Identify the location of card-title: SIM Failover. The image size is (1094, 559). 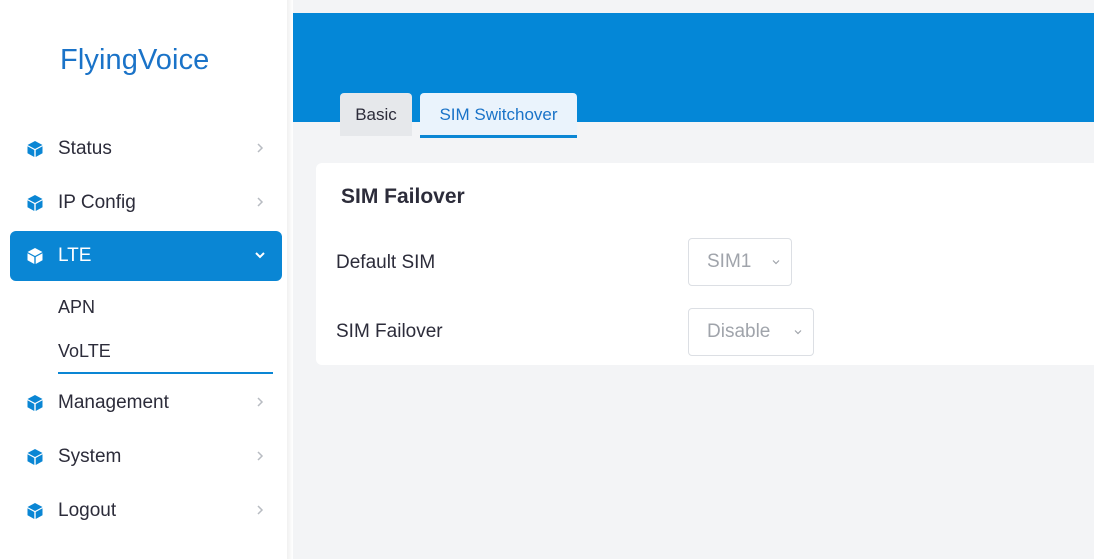
(403, 196).